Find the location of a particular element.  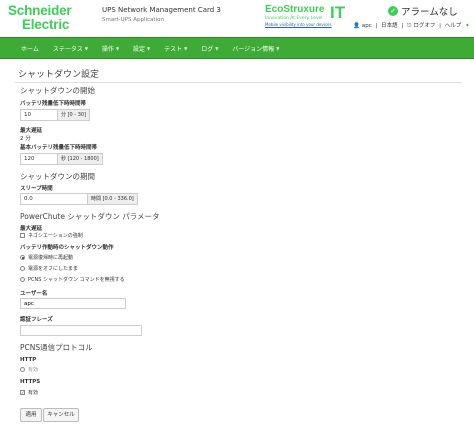

nav-label: ログ is located at coordinates (207, 49).